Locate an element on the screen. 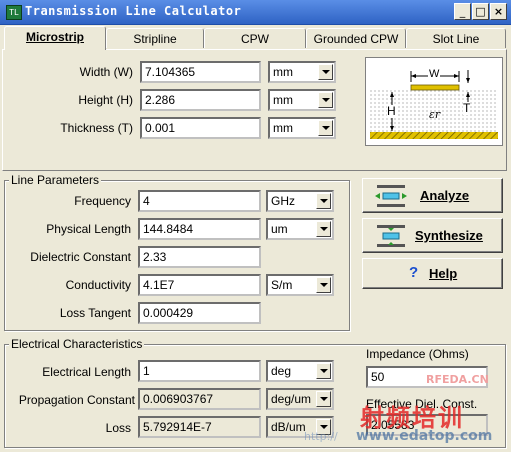 The width and height of the screenshot is (511, 452). thickness-input: 0.001 is located at coordinates (200, 128).